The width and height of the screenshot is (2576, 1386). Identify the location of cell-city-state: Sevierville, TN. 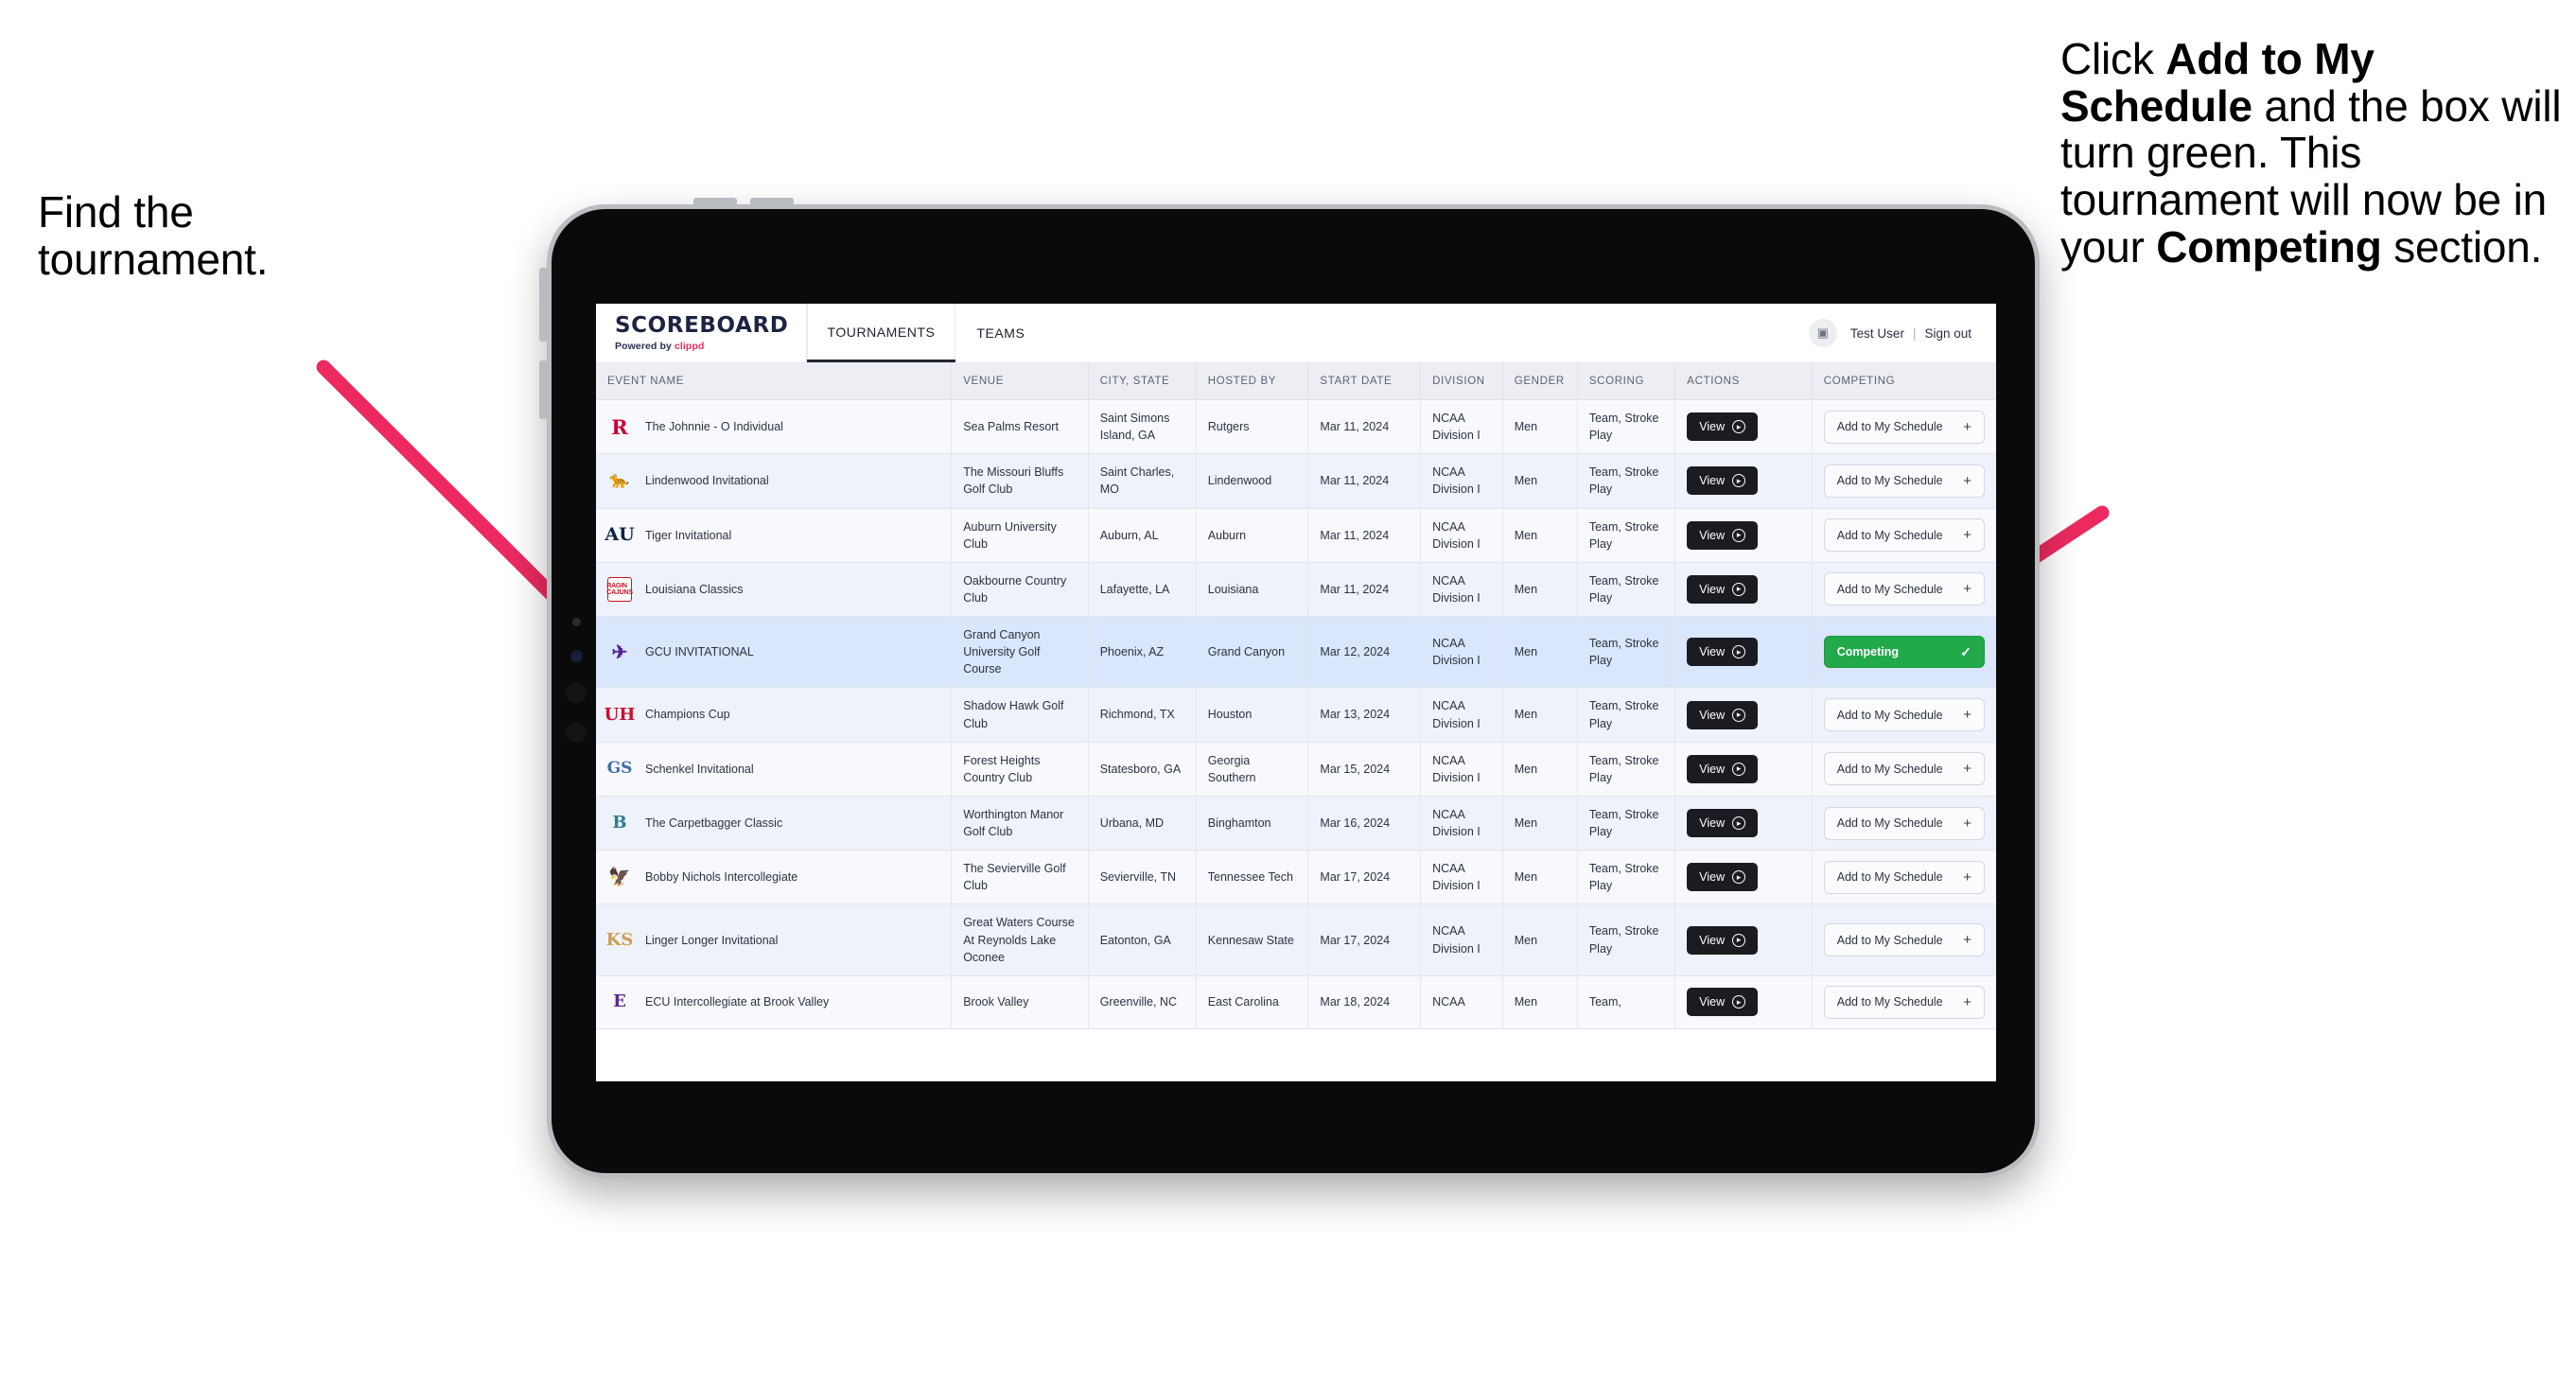
(1142, 877).